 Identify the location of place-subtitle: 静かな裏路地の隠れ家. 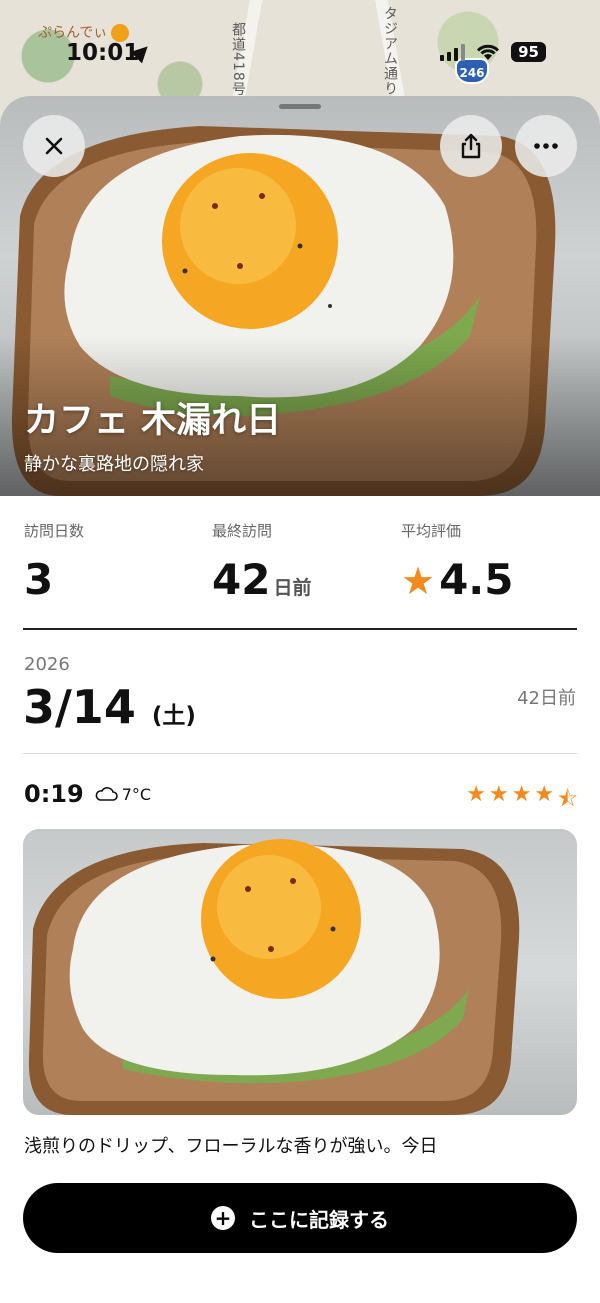
(114, 464).